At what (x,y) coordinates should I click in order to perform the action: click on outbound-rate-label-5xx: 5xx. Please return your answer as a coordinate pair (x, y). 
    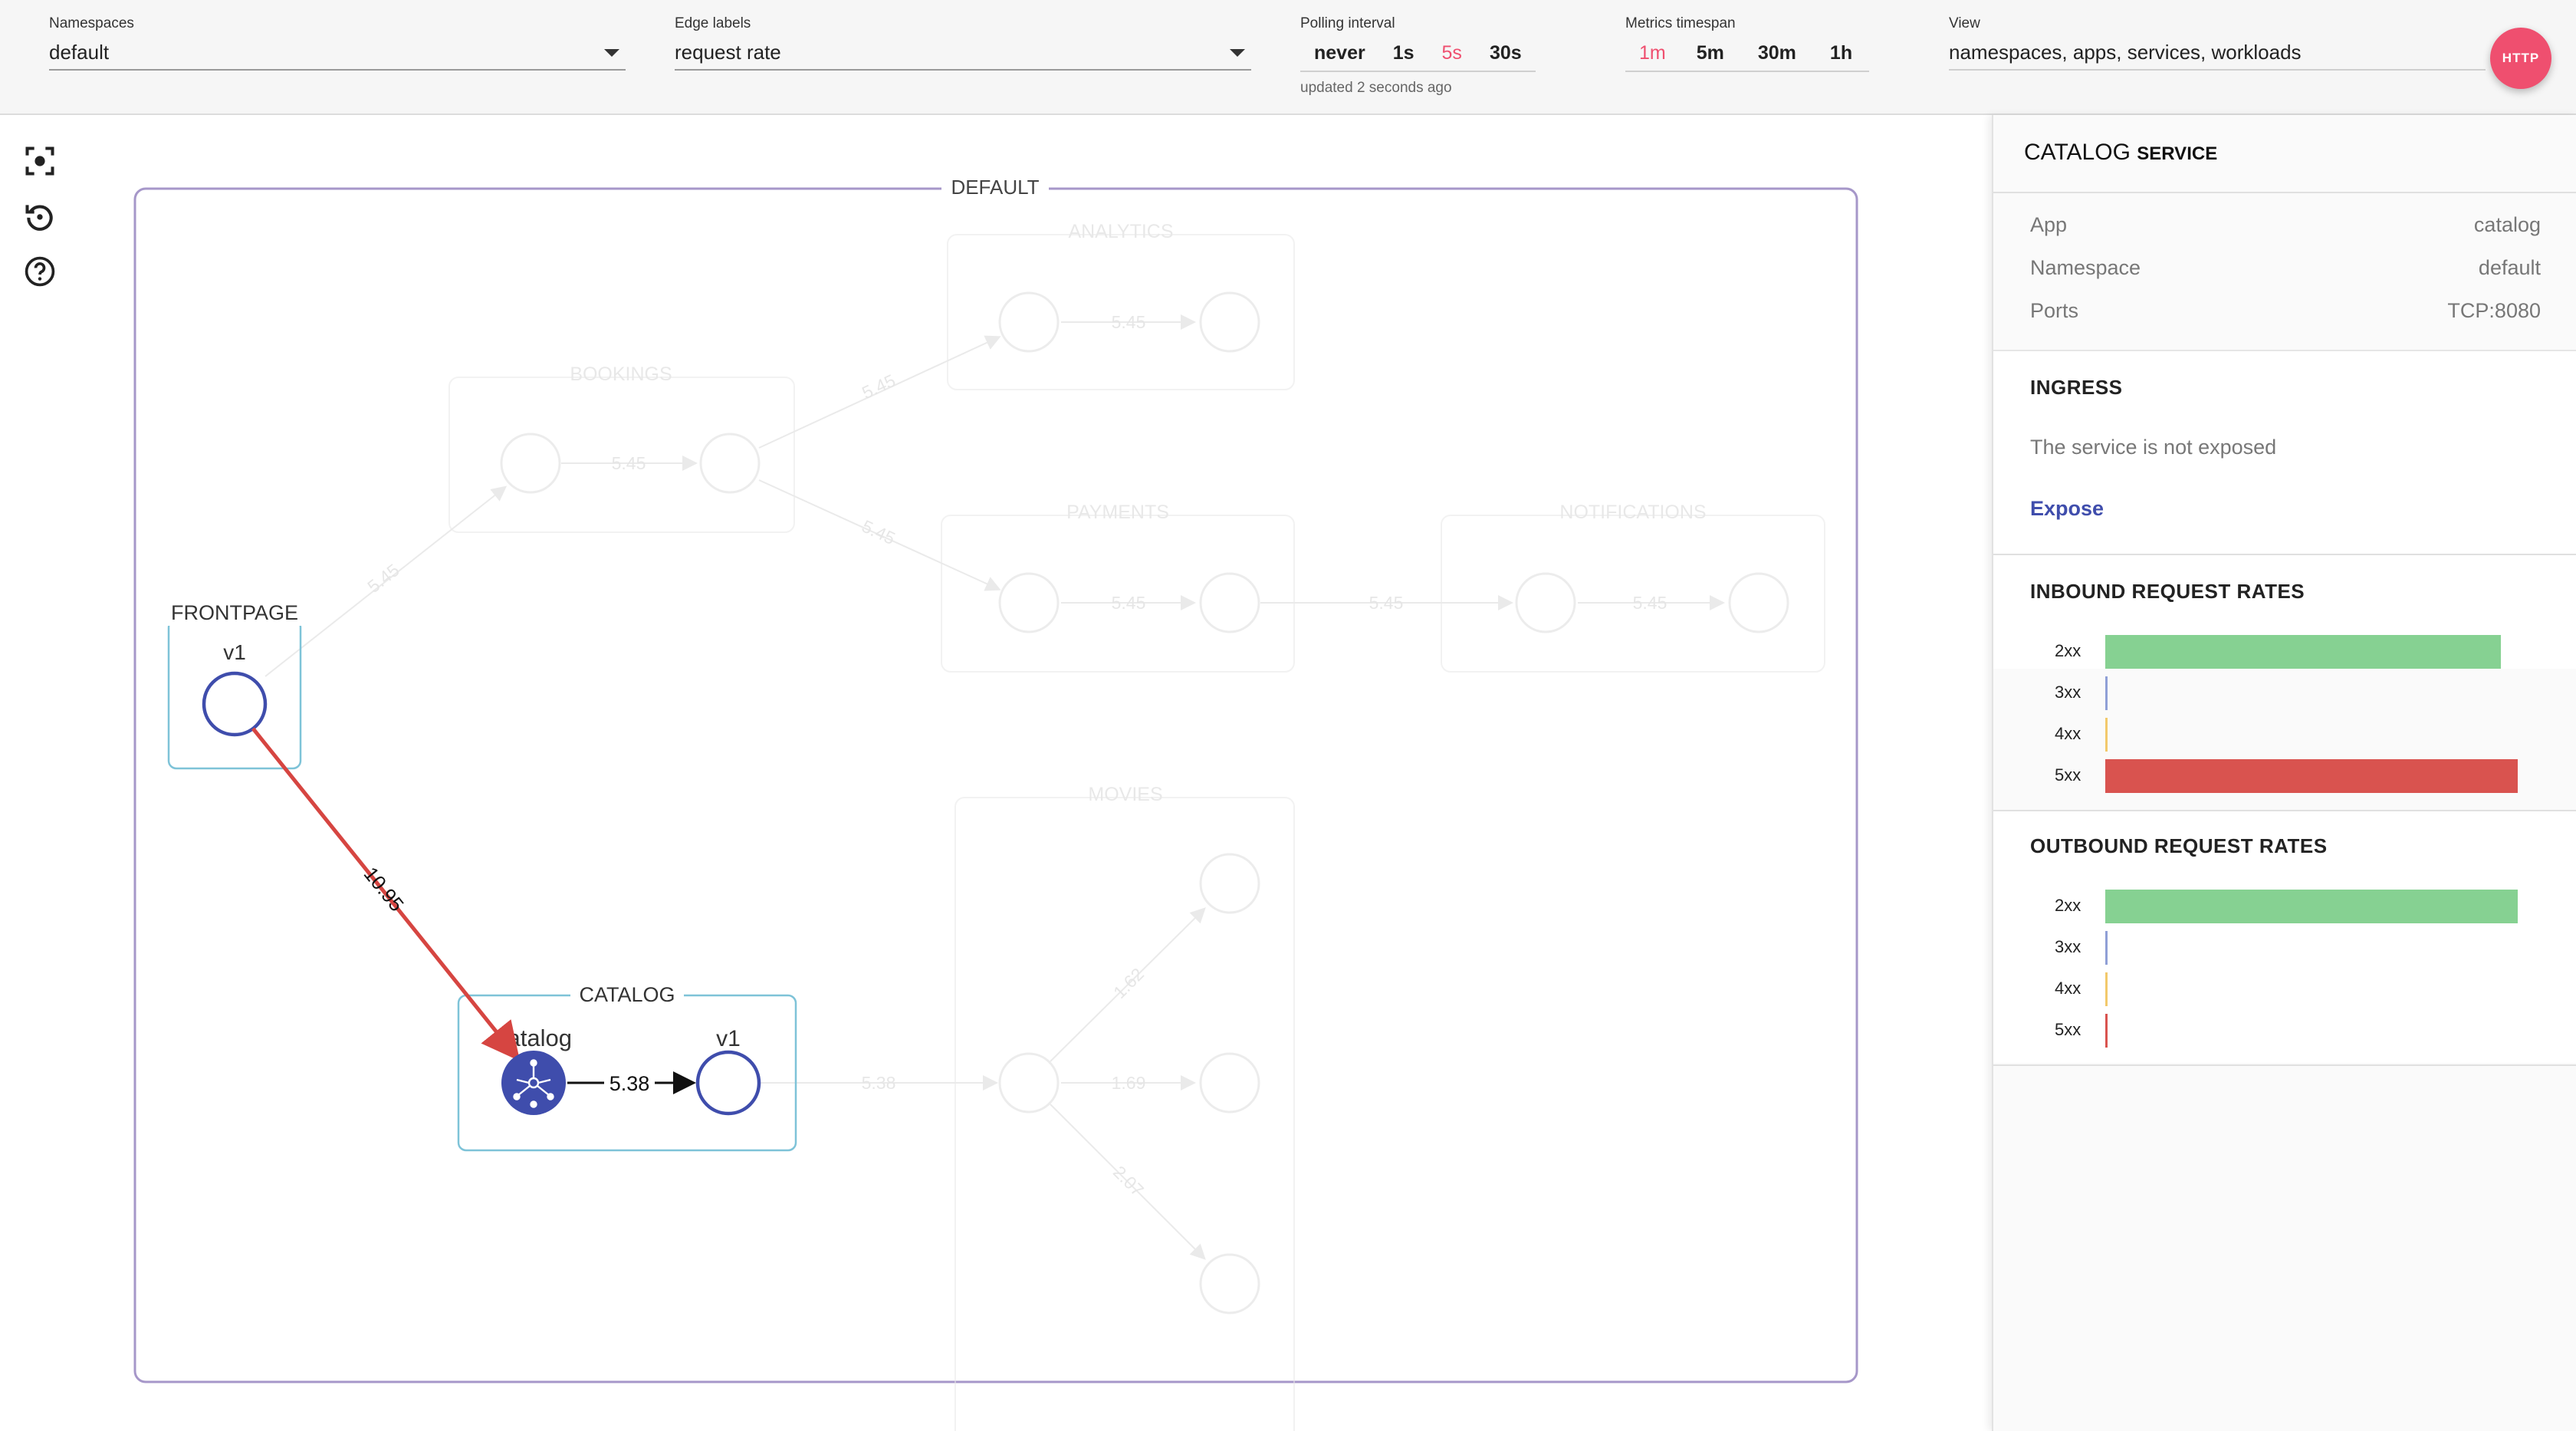
    Looking at the image, I should click on (2068, 1029).